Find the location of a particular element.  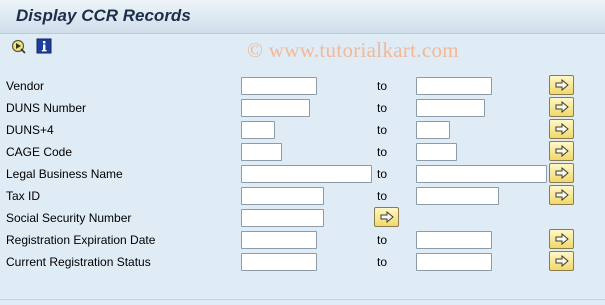

vendor-multiple-selection-button is located at coordinates (561, 85).